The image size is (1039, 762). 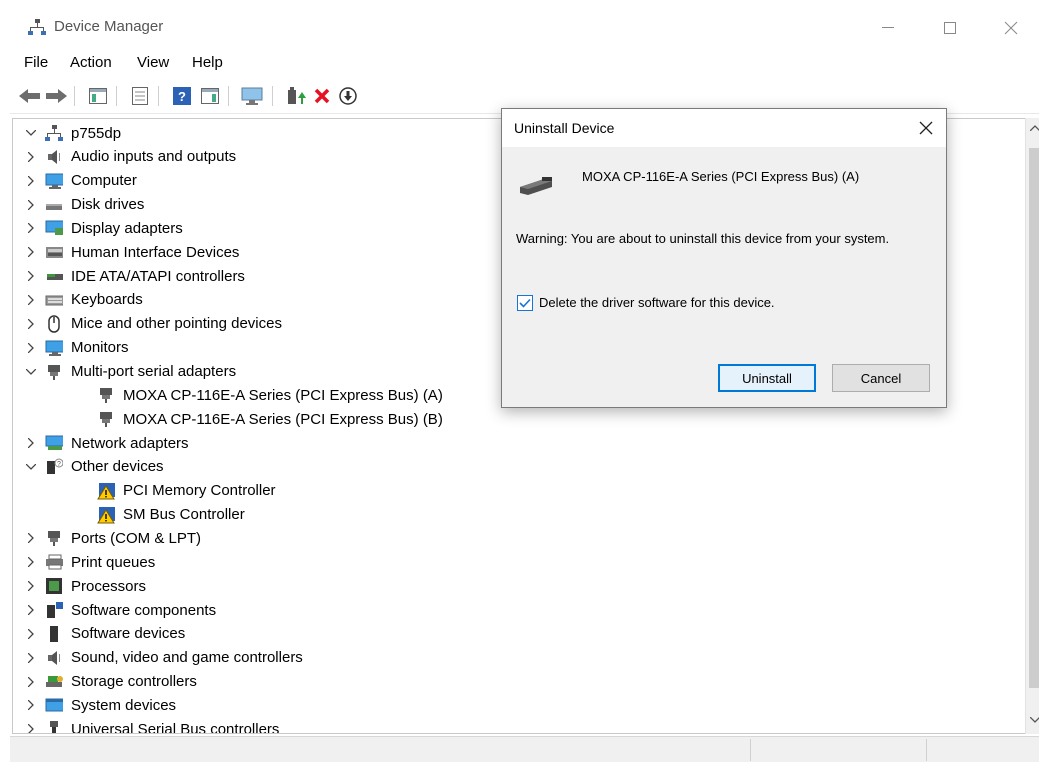 I want to click on scroll-up-icon, so click(x=1034, y=128).